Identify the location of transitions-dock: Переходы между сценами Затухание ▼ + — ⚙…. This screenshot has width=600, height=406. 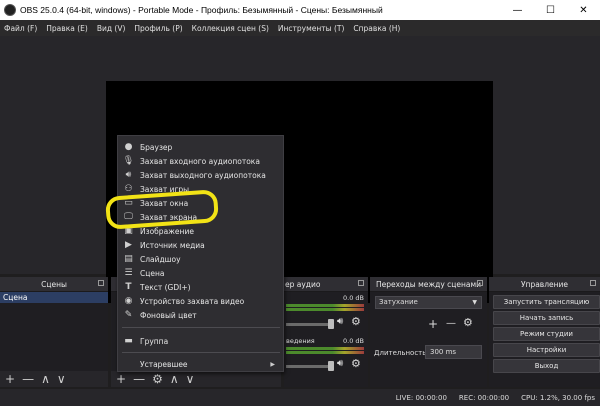
(428, 332).